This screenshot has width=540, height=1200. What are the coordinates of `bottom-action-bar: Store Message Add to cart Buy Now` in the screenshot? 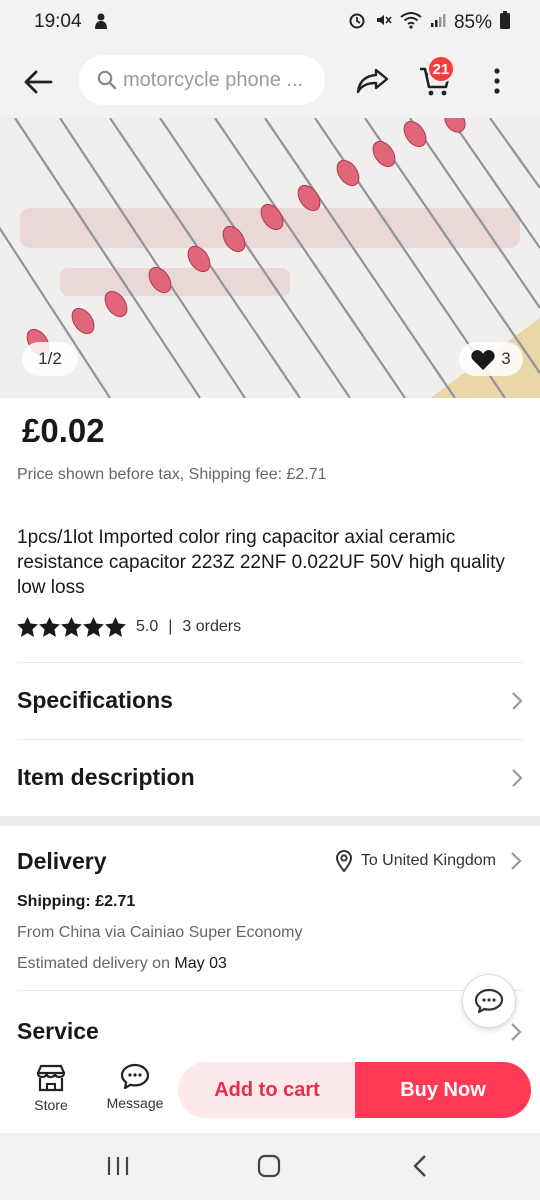 It's located at (270, 1094).